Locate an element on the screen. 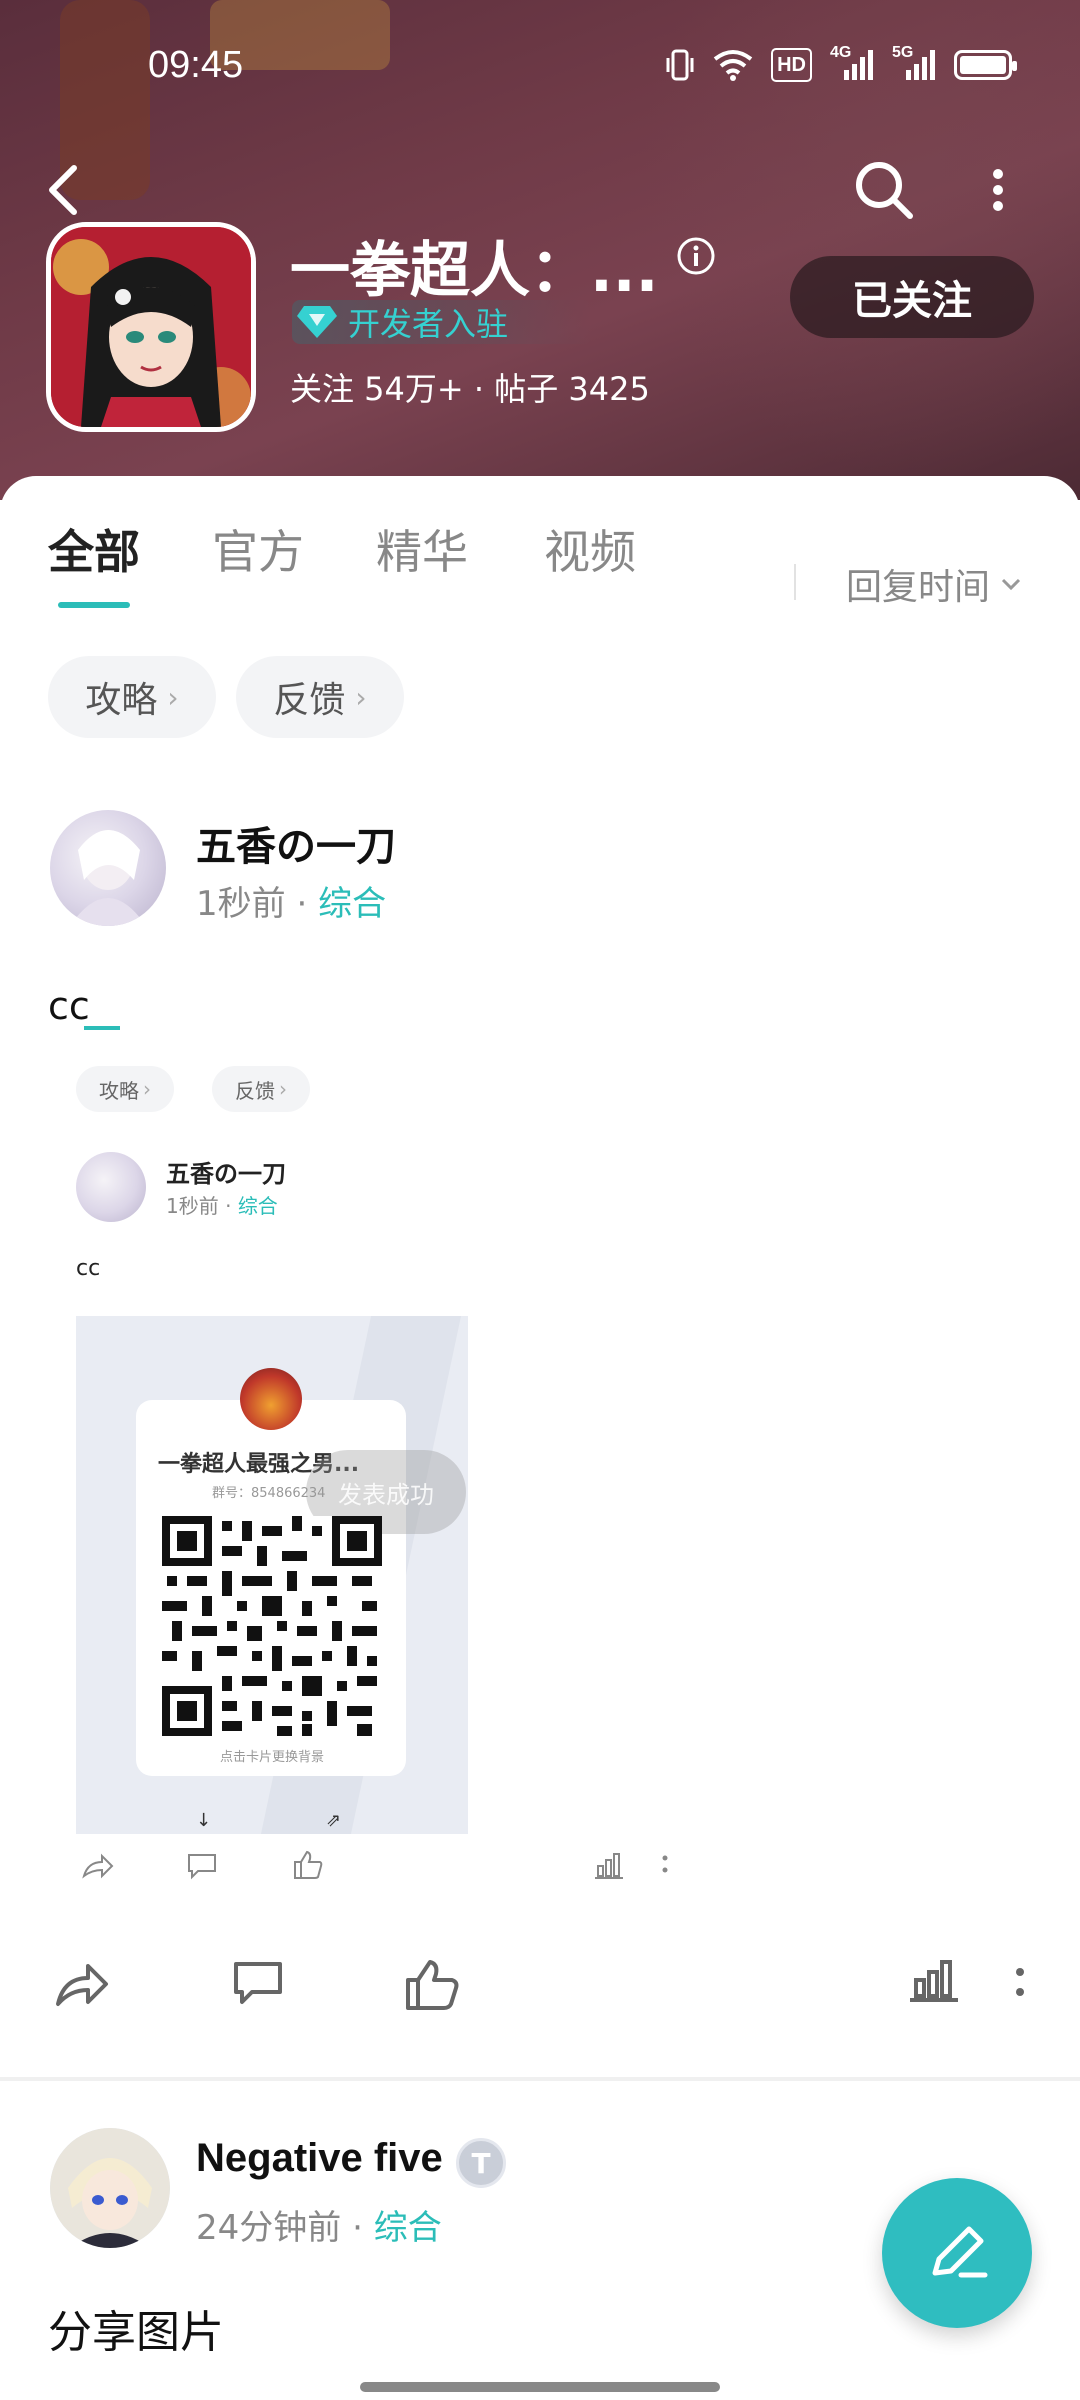 This screenshot has height=2400, width=1080. post-meta: 24分钟前 · 综合 is located at coordinates (319, 2224).